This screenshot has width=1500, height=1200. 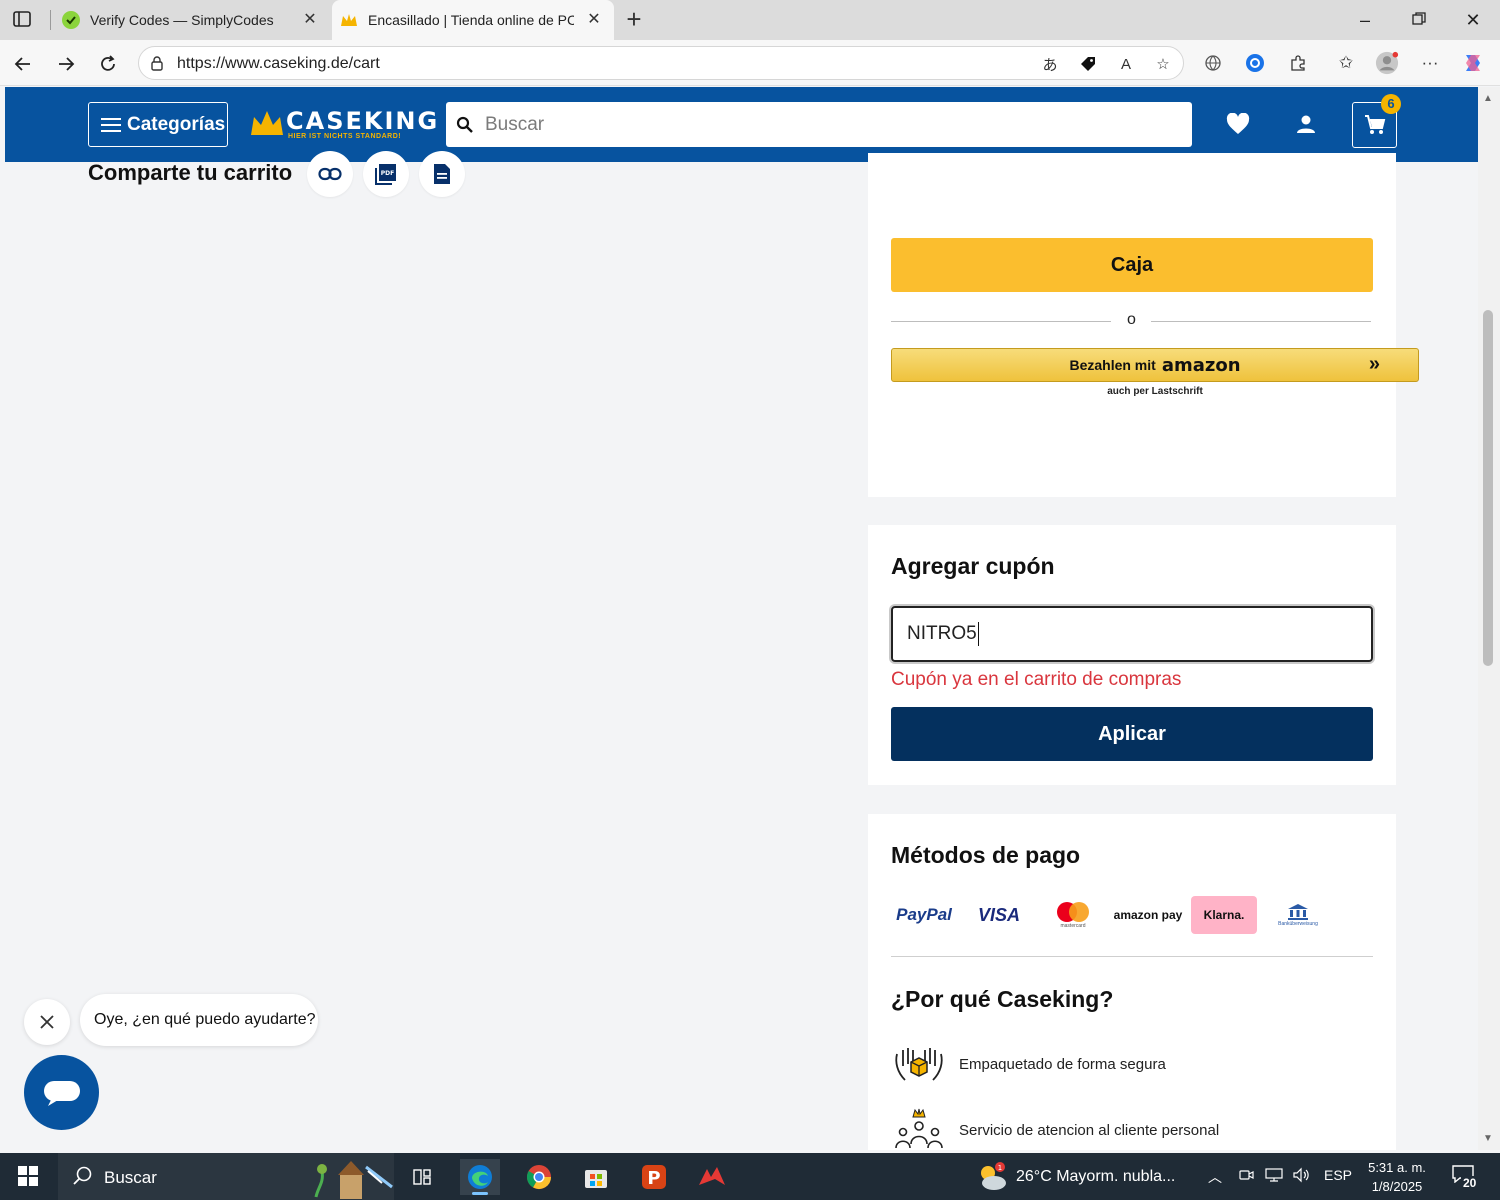 What do you see at coordinates (1132, 634) in the screenshot?
I see `coupon-code-input: NITRO5` at bounding box center [1132, 634].